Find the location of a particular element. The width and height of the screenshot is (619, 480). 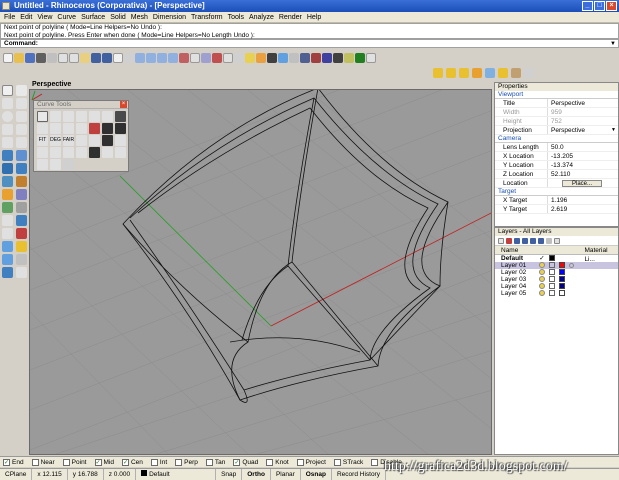

line-curve-icon is located at coordinates (42, 164).